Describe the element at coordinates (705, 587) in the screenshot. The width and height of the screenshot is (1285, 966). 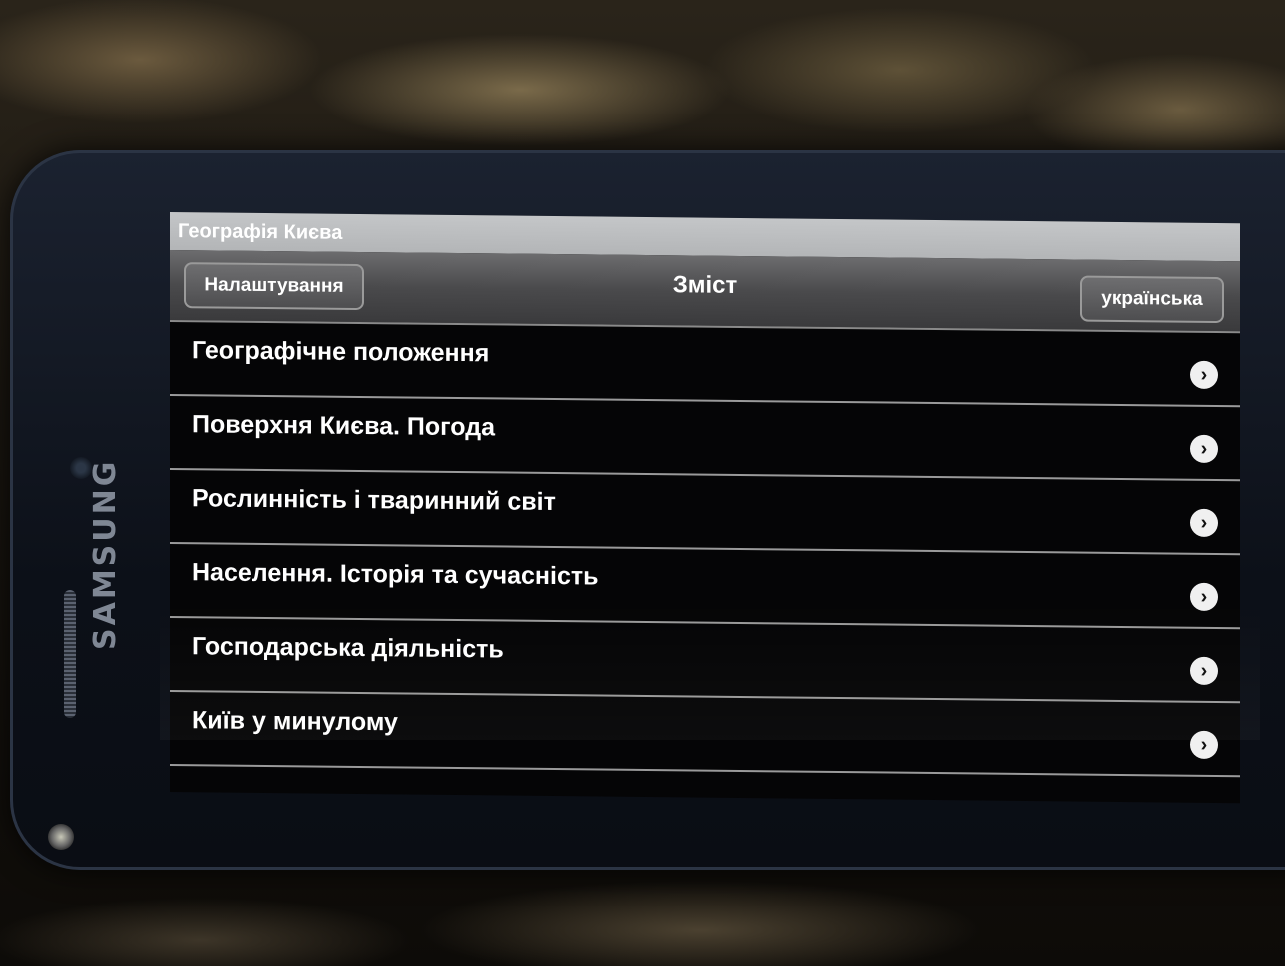
I see `list-item-population-history: Населення. Історія та сучасність ›` at that location.